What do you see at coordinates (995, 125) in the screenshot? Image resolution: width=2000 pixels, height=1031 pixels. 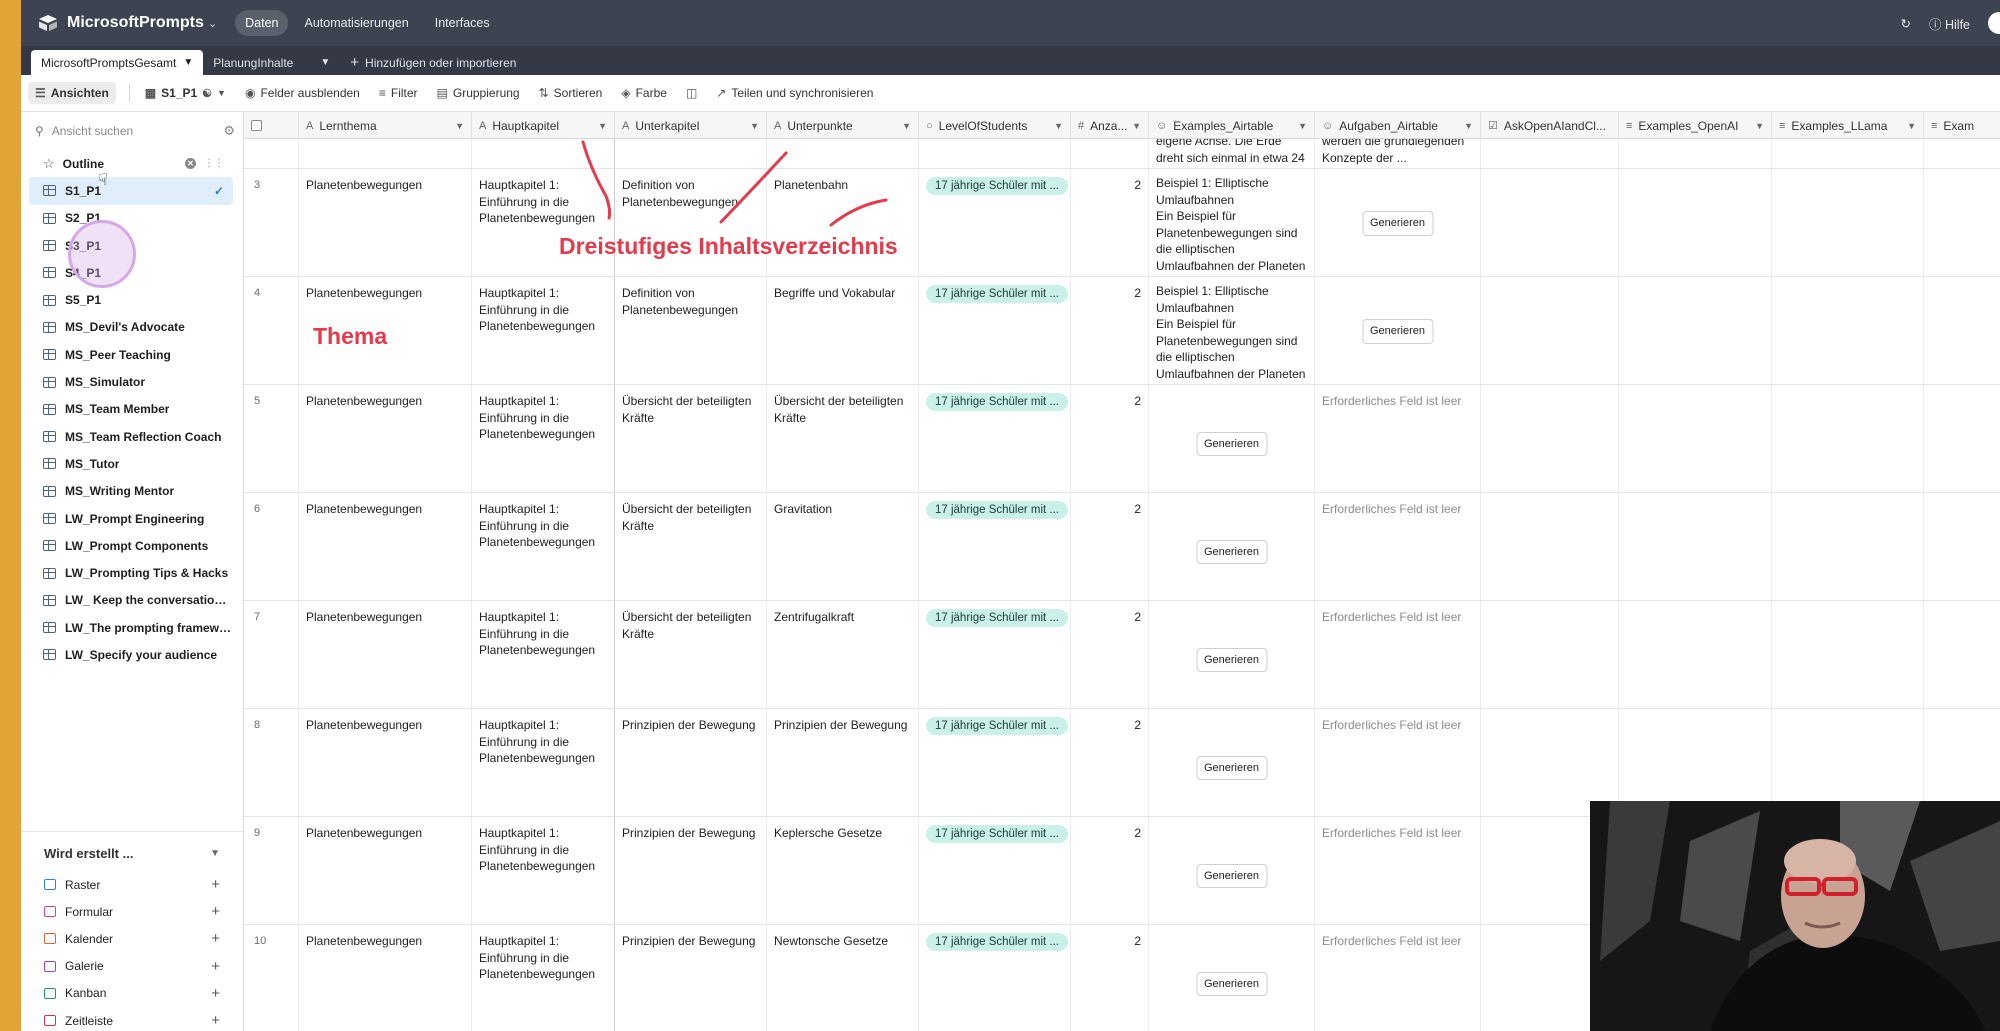 I see `column-header-levelofstudents: ○ LevelOfStudents ▼` at bounding box center [995, 125].